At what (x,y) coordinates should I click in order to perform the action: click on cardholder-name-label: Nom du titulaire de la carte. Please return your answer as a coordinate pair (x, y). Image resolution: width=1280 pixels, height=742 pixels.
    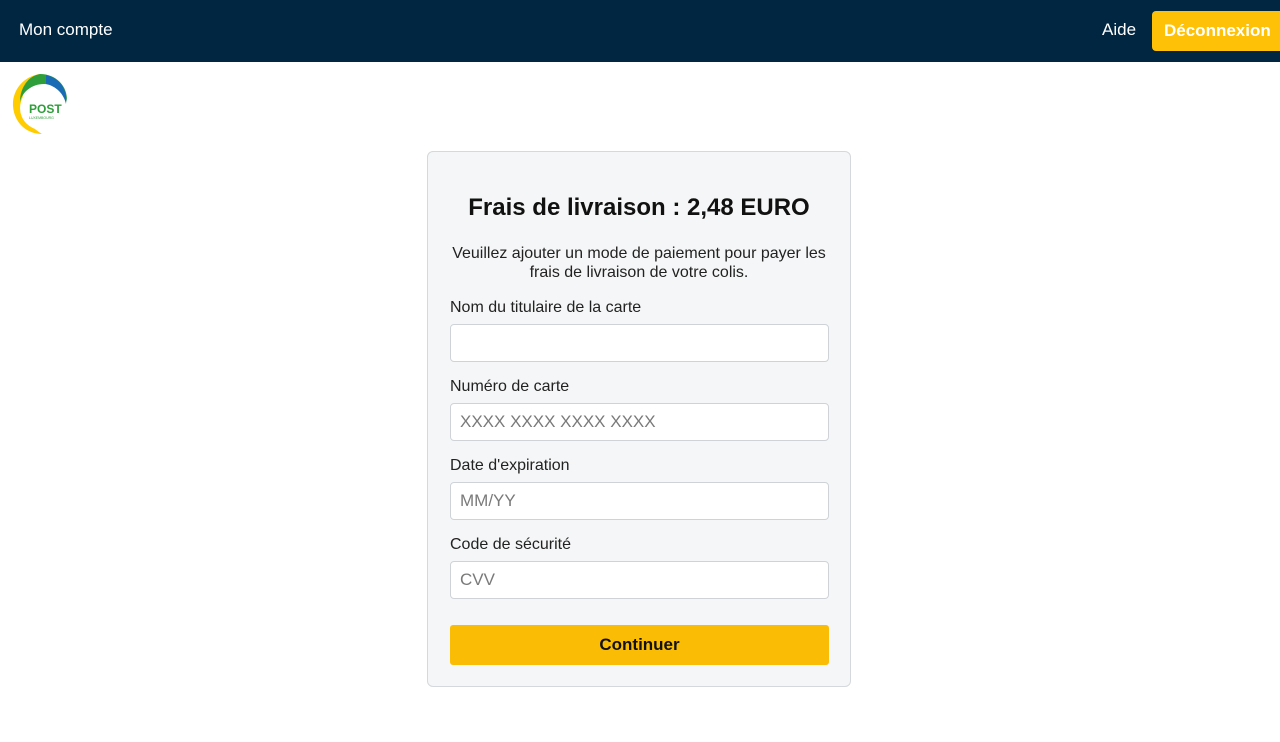
    Looking at the image, I should click on (546, 307).